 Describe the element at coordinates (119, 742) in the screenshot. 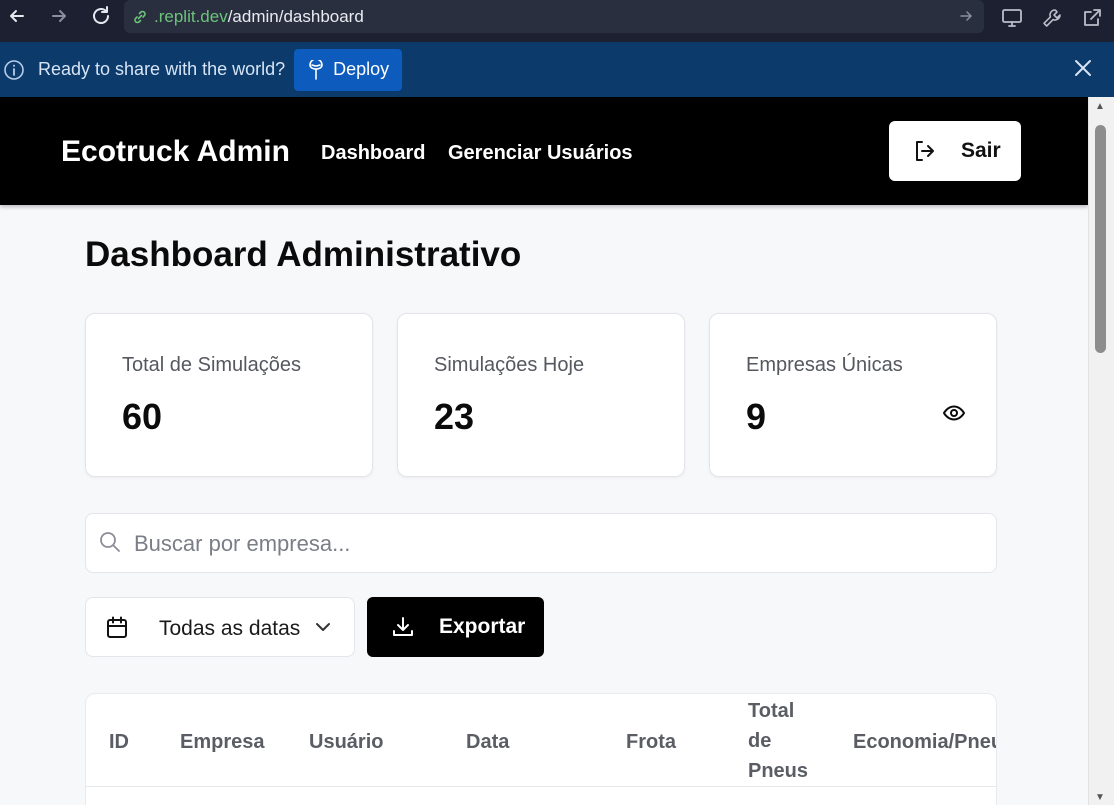

I see `column-header-id: ID` at that location.